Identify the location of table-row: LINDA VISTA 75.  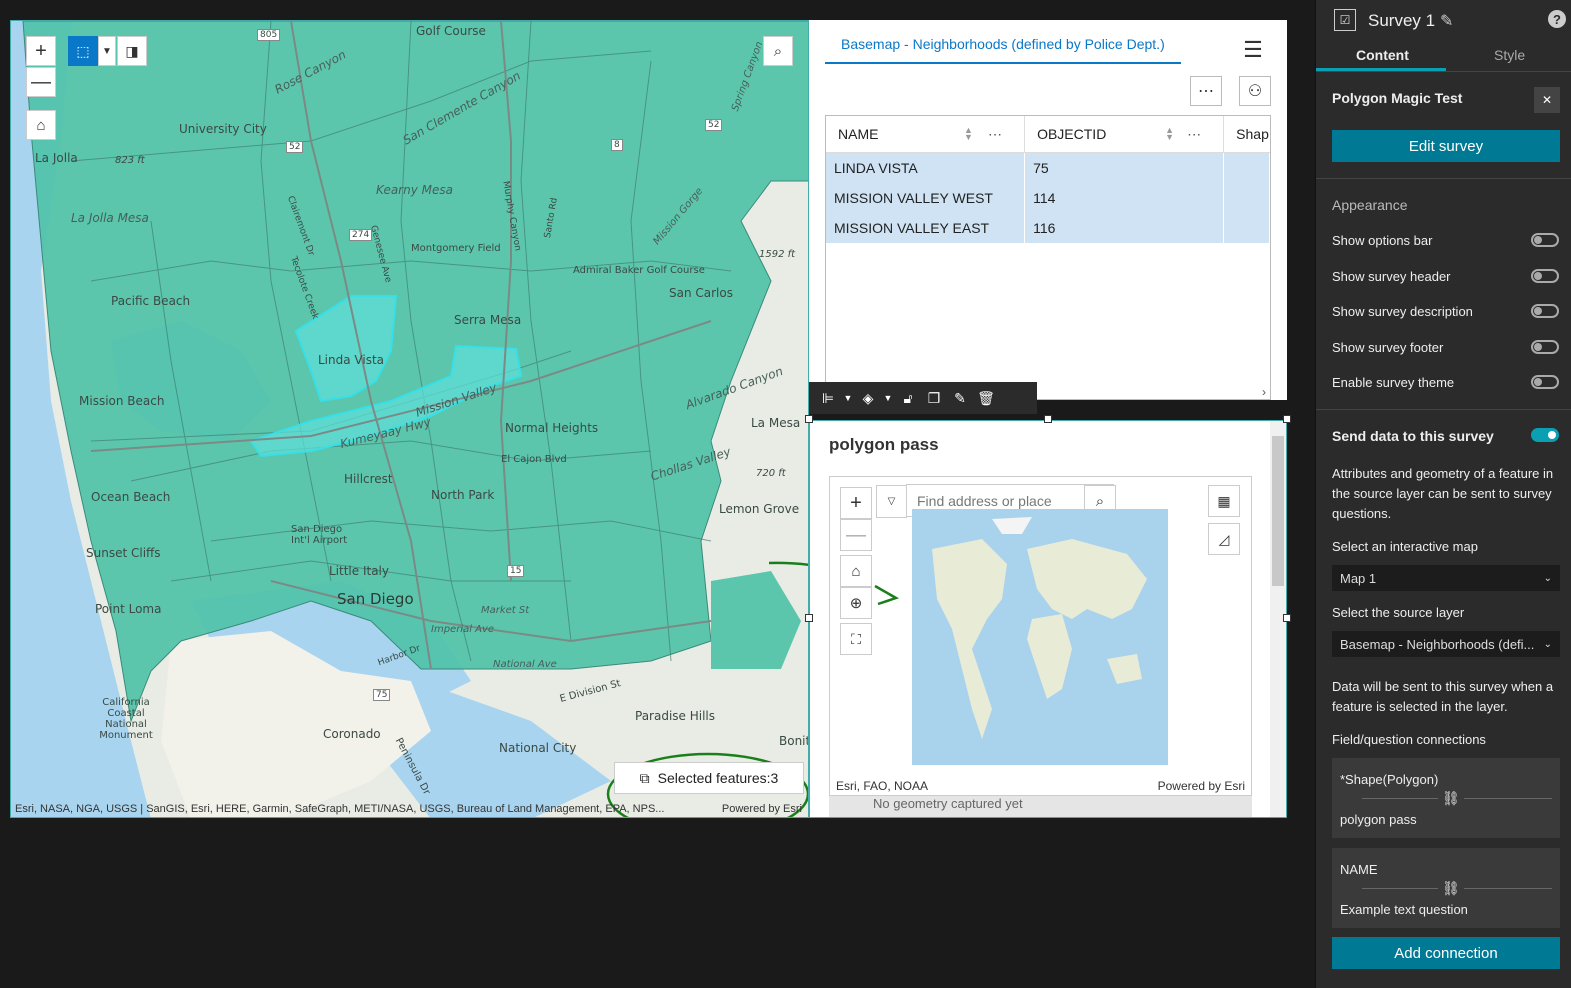
(1048, 168).